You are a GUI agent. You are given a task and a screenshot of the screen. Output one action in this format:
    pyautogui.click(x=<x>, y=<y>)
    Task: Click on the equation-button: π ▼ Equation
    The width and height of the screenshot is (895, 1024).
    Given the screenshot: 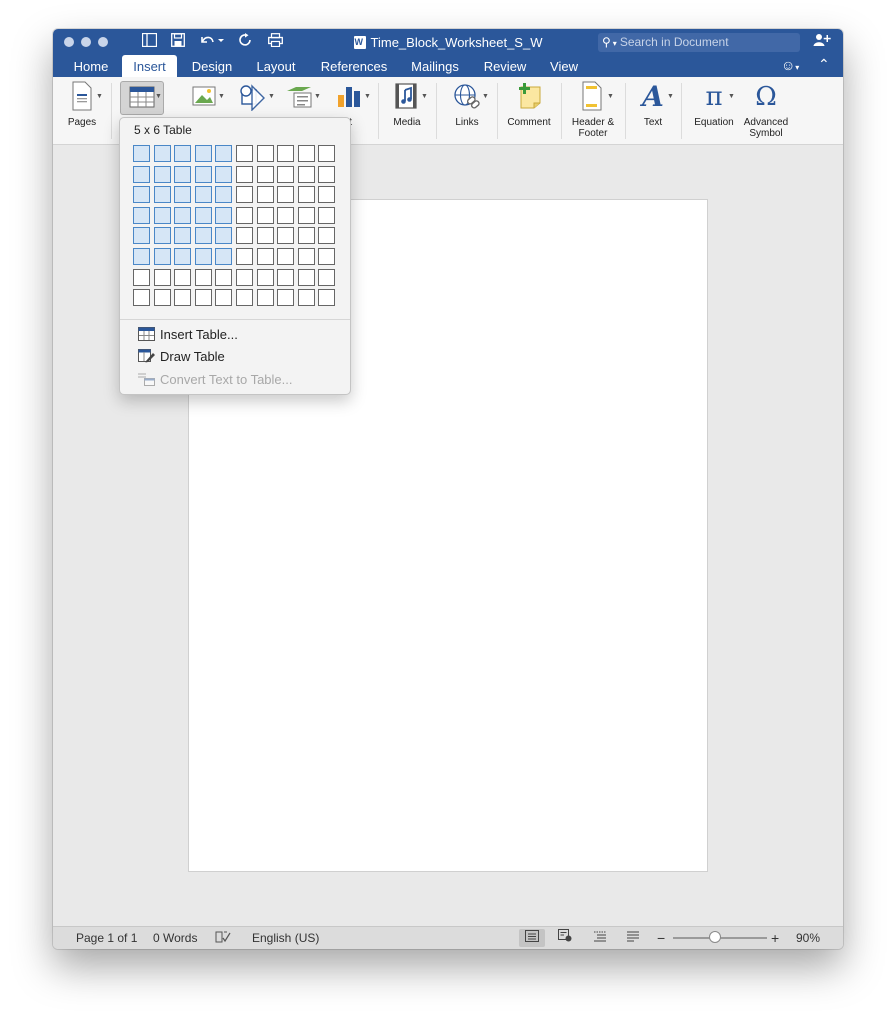 What is the action you would take?
    pyautogui.click(x=714, y=112)
    